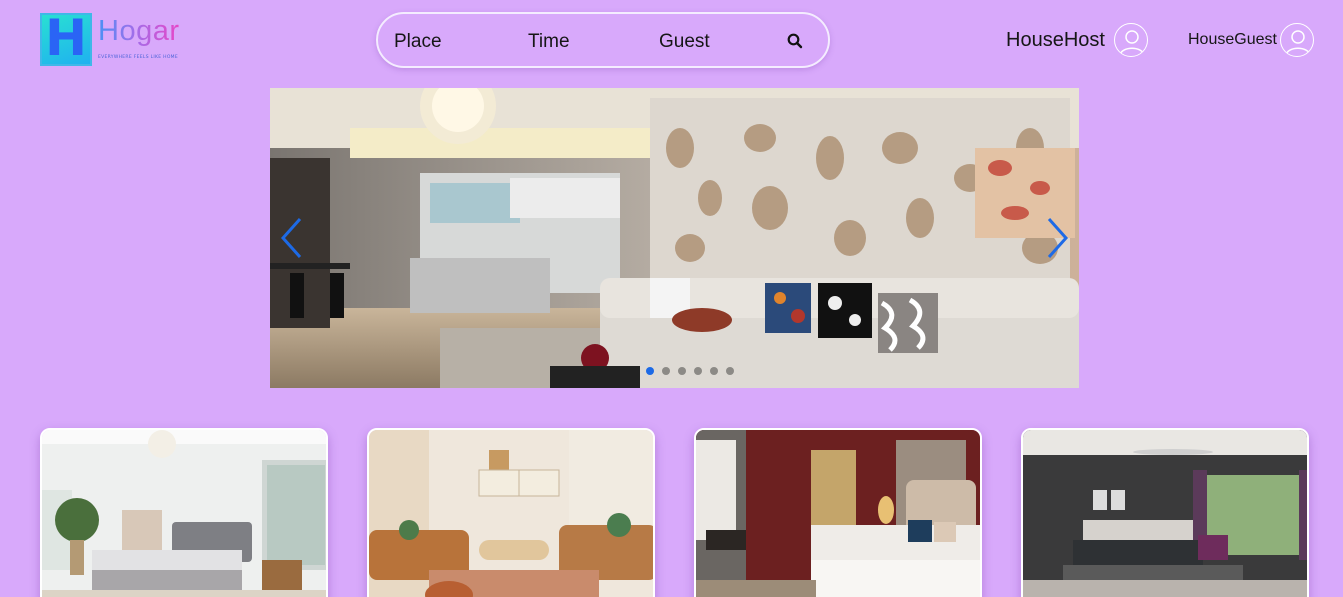  I want to click on carousel-prev-button, so click(292, 238).